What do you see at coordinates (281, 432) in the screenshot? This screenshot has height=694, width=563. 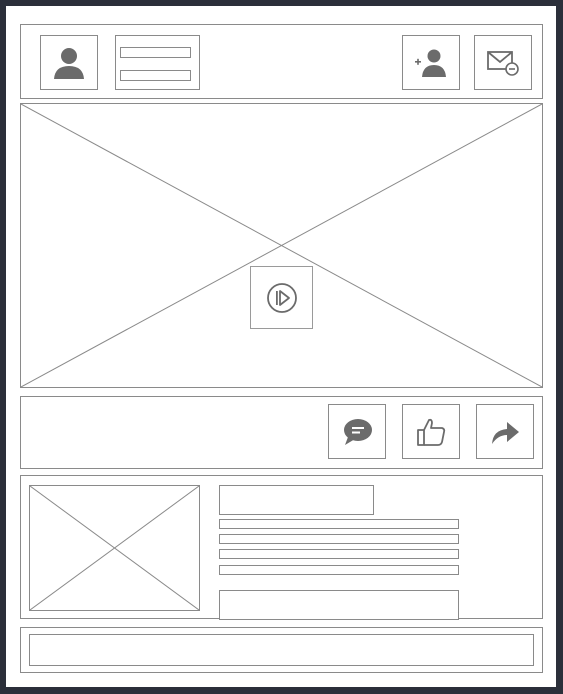 I see `action-bar` at bounding box center [281, 432].